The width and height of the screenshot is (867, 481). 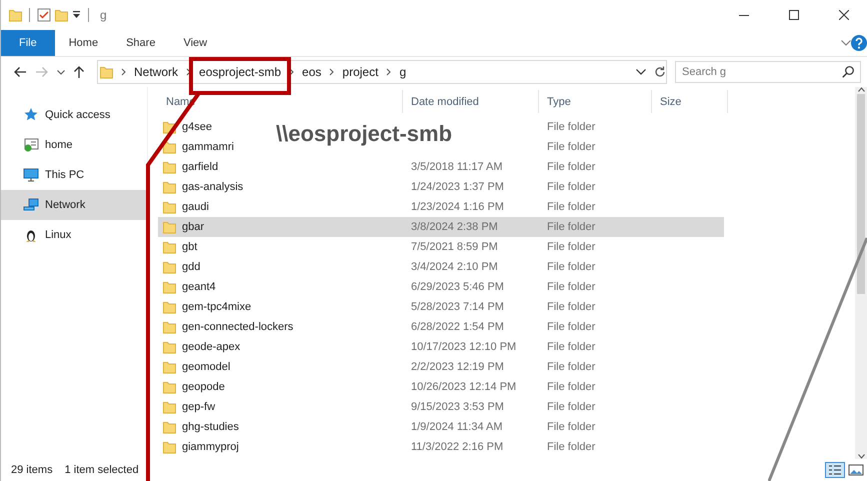 What do you see at coordinates (859, 43) in the screenshot?
I see `help-icon` at bounding box center [859, 43].